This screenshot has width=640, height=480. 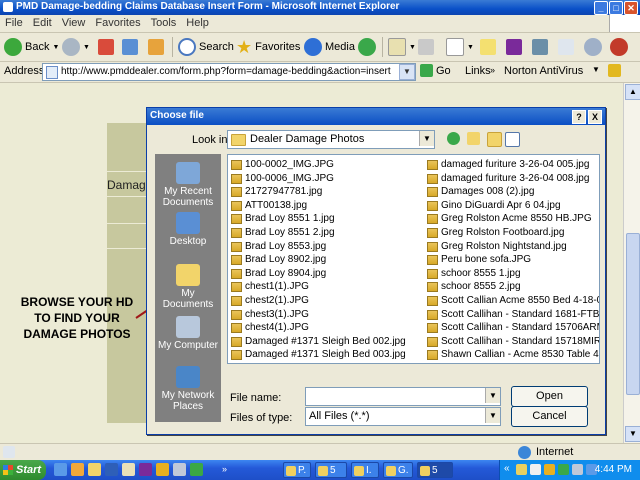 I want to click on place-recent-documents: My Recent Documents, so click(x=188, y=185).